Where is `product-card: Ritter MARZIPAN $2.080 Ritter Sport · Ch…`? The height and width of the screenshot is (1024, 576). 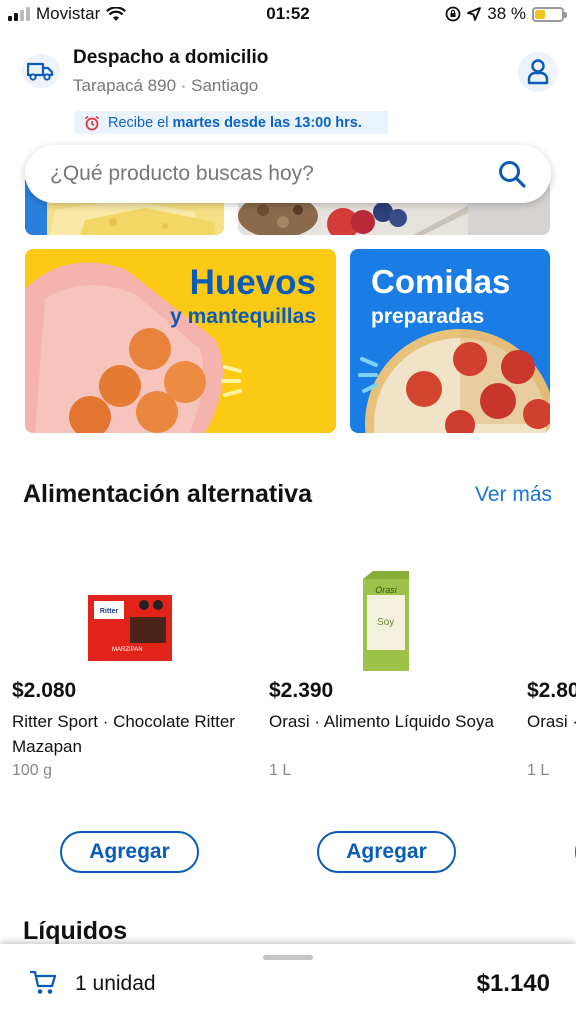 product-card: Ritter MARZIPAN $2.080 Ritter Sport · Ch… is located at coordinates (137, 720).